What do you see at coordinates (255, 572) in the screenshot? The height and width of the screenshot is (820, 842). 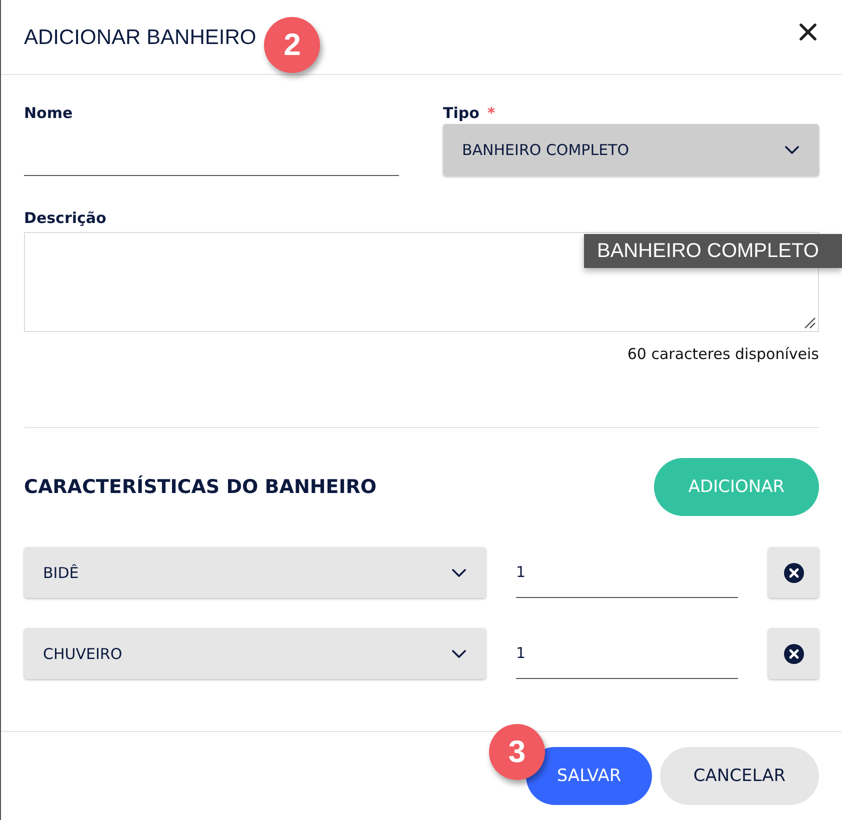 I see `select-field: BIDÊ` at bounding box center [255, 572].